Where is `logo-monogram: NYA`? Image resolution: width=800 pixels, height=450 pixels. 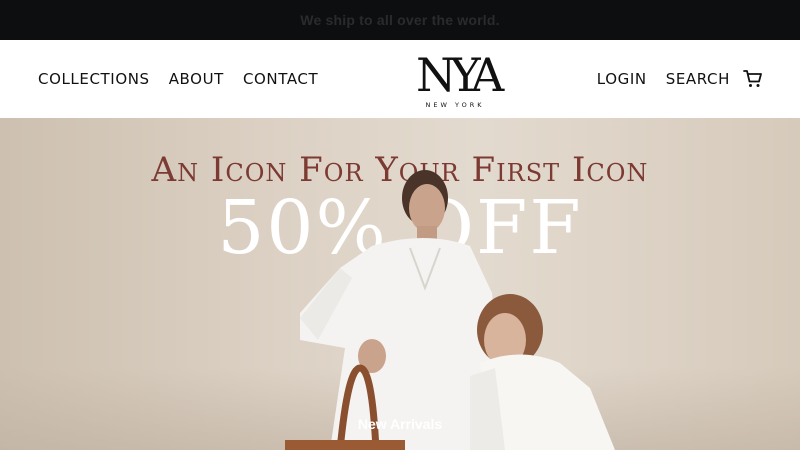
logo-monogram: NYA is located at coordinates (460, 75).